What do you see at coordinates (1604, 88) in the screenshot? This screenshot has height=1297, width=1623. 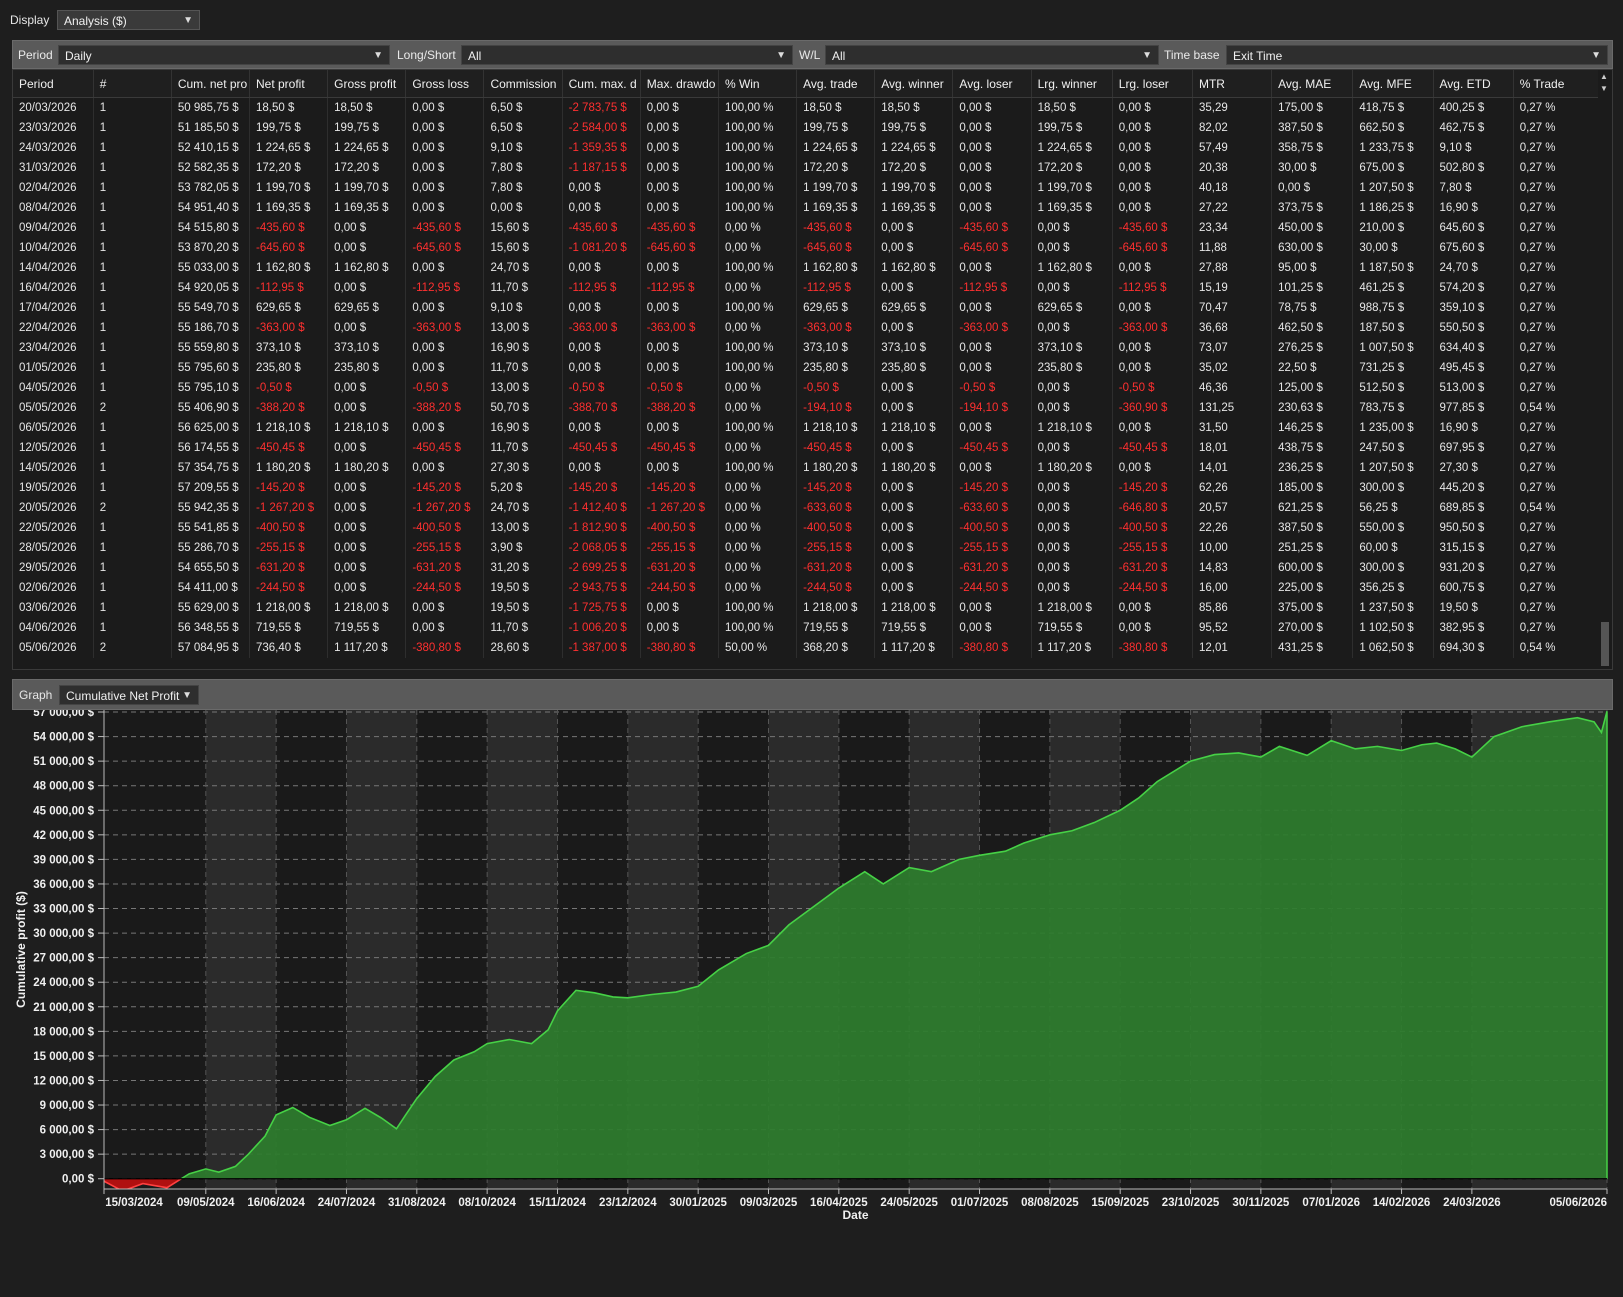 I see `scroll-down-icon: ▼` at bounding box center [1604, 88].